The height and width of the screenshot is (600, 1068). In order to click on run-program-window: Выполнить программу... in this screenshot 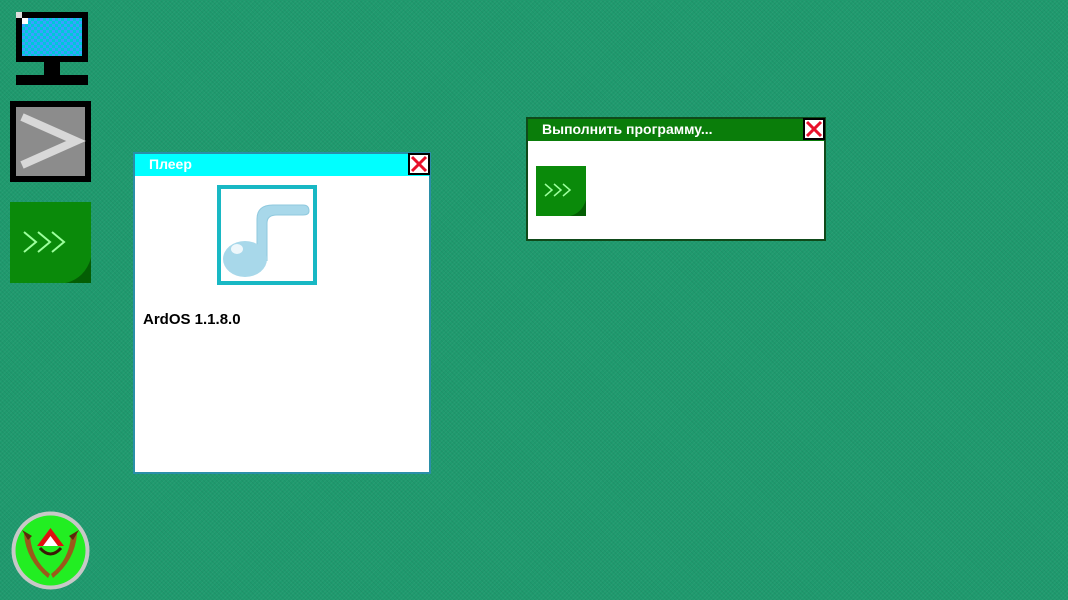, I will do `click(676, 179)`.